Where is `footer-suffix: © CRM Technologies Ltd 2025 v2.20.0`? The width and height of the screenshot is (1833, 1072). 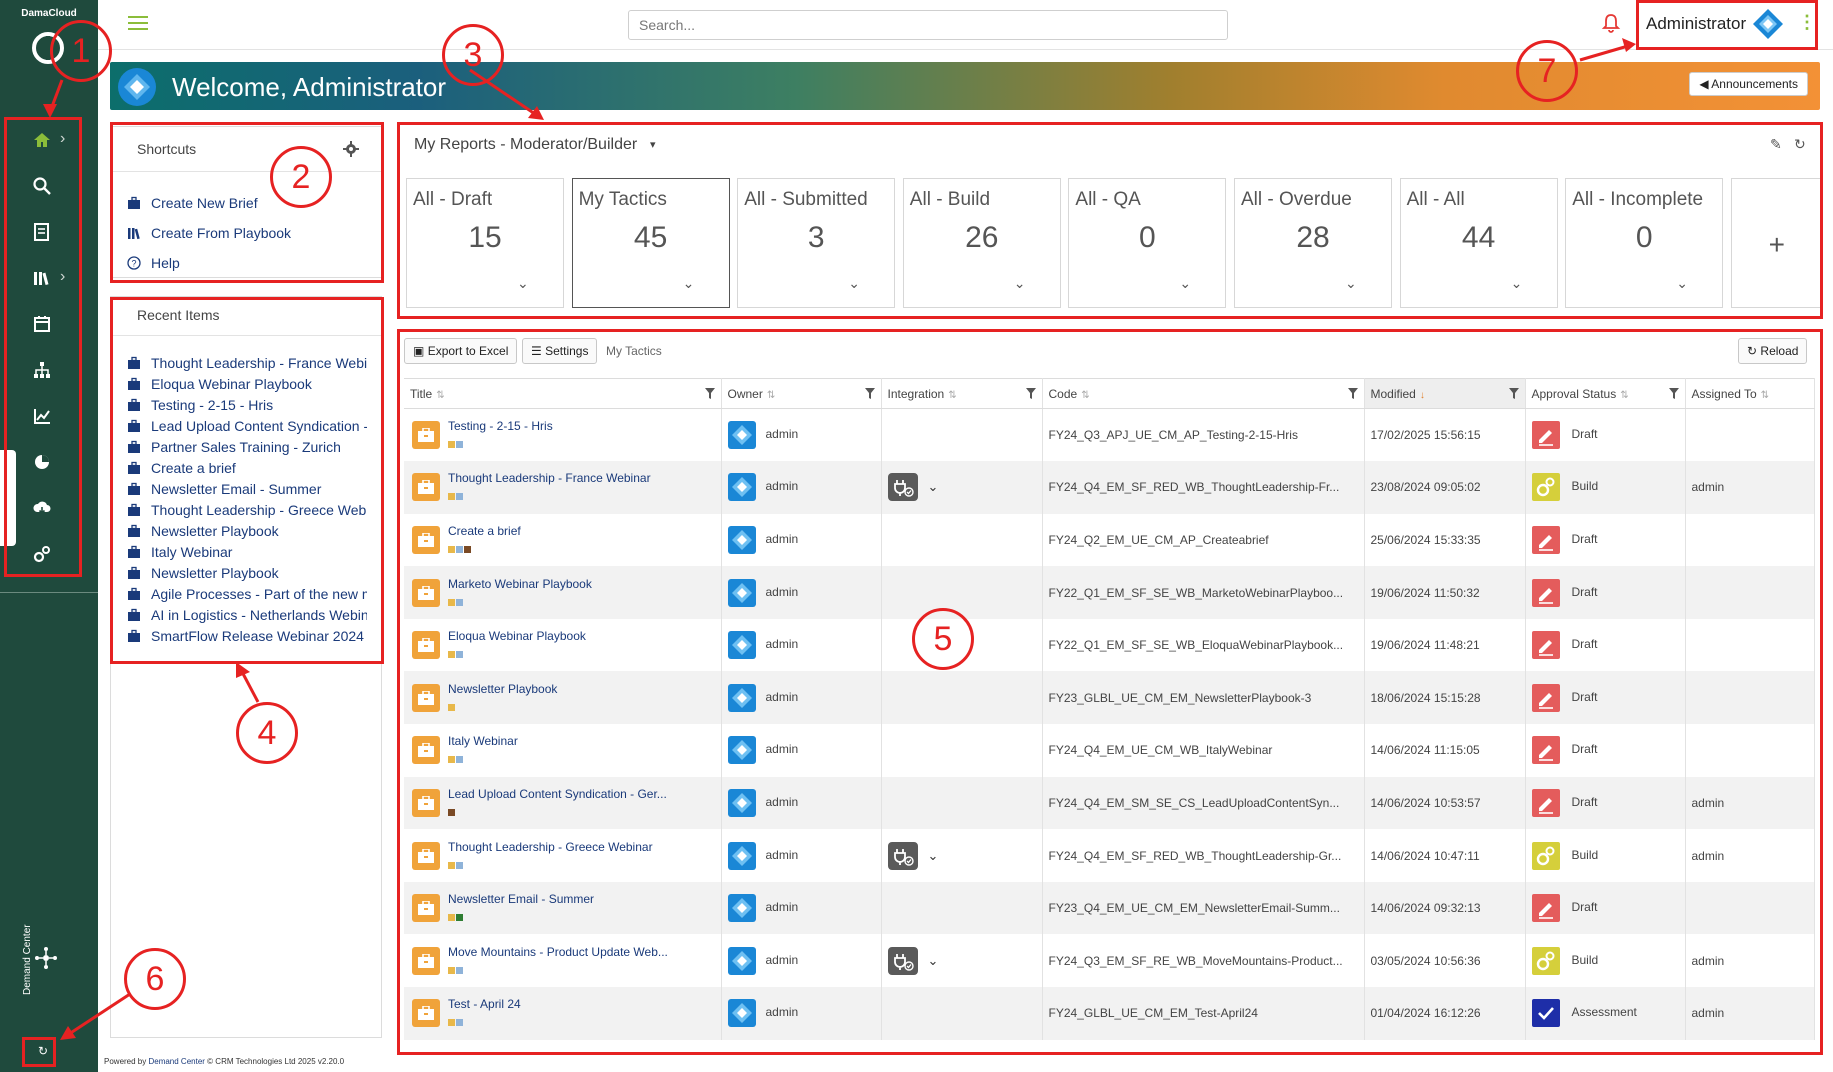
footer-suffix: © CRM Technologies Ltd 2025 v2.20.0 is located at coordinates (274, 1061).